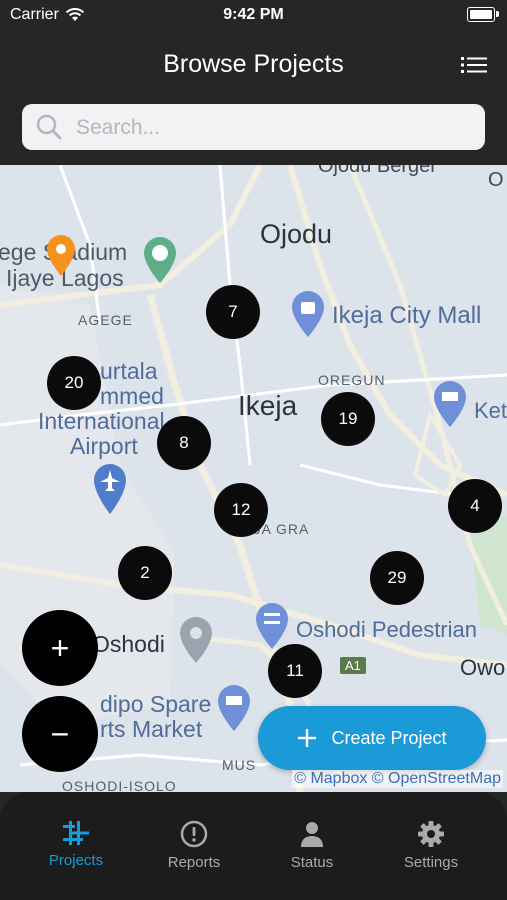  I want to click on tab-settings: Settings, so click(431, 845).